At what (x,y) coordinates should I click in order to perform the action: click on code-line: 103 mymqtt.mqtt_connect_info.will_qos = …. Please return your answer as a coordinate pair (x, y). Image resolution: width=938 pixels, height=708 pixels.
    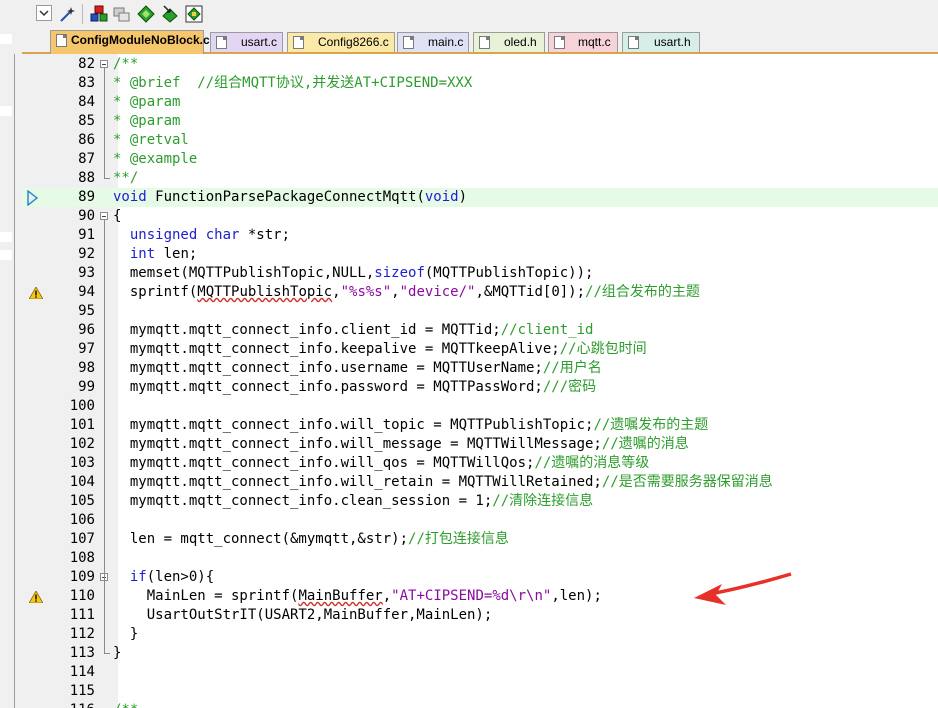
    Looking at the image, I should click on (480, 463).